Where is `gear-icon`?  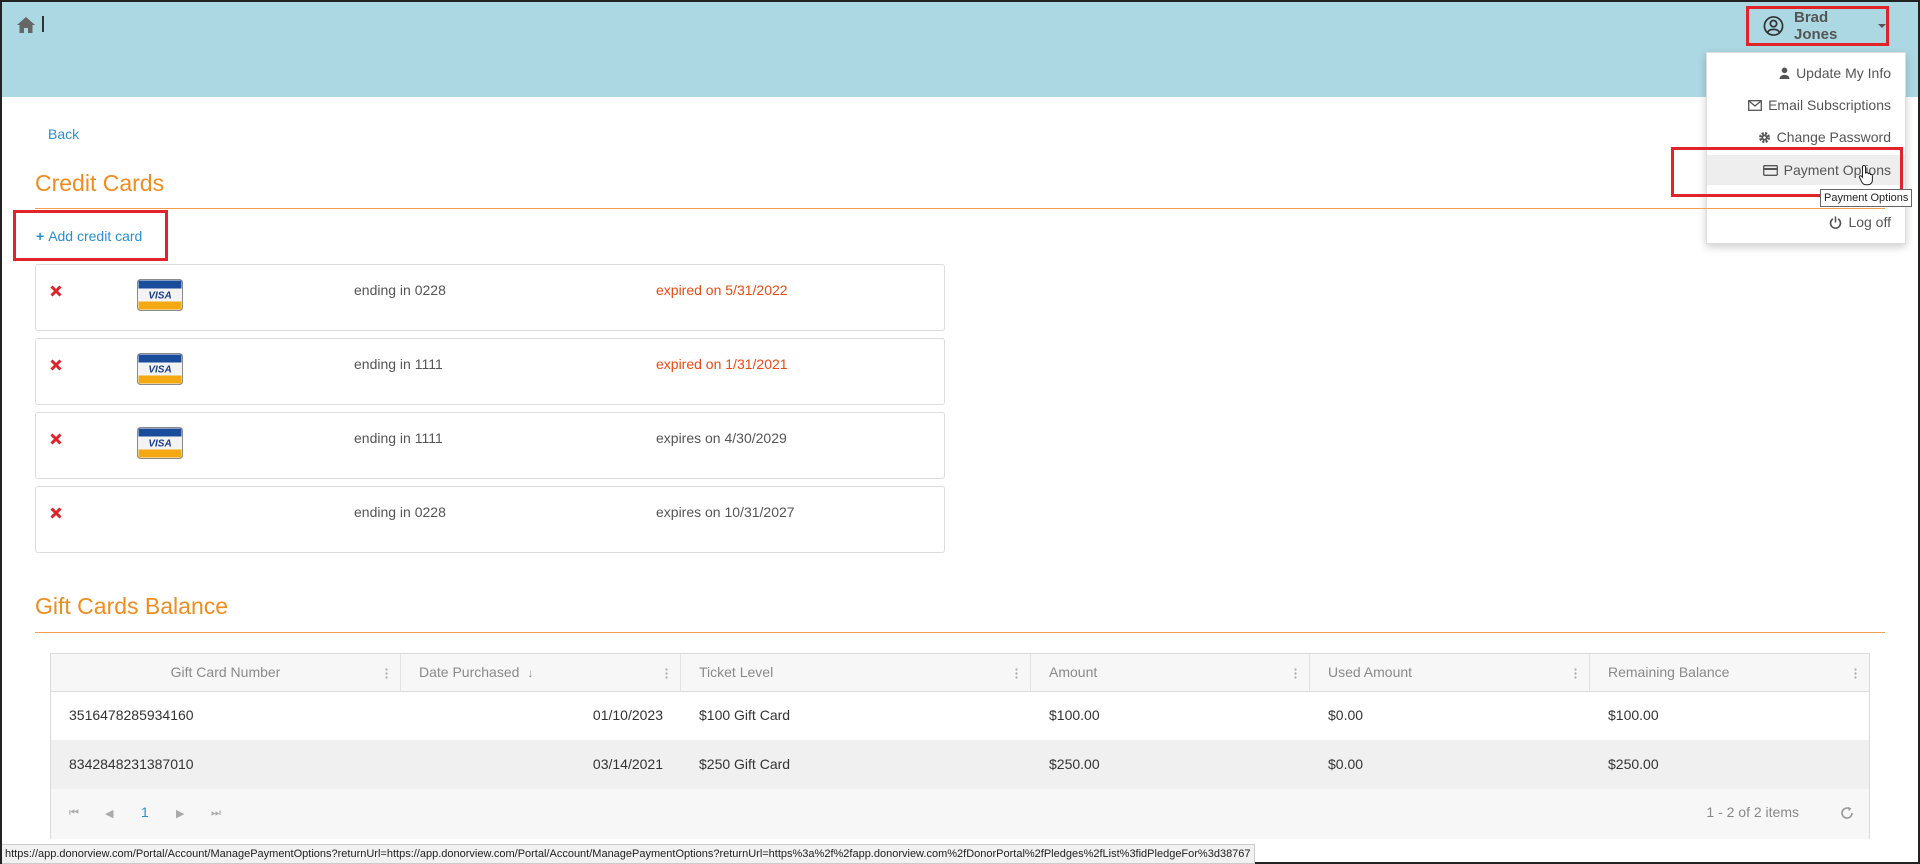 gear-icon is located at coordinates (1764, 137).